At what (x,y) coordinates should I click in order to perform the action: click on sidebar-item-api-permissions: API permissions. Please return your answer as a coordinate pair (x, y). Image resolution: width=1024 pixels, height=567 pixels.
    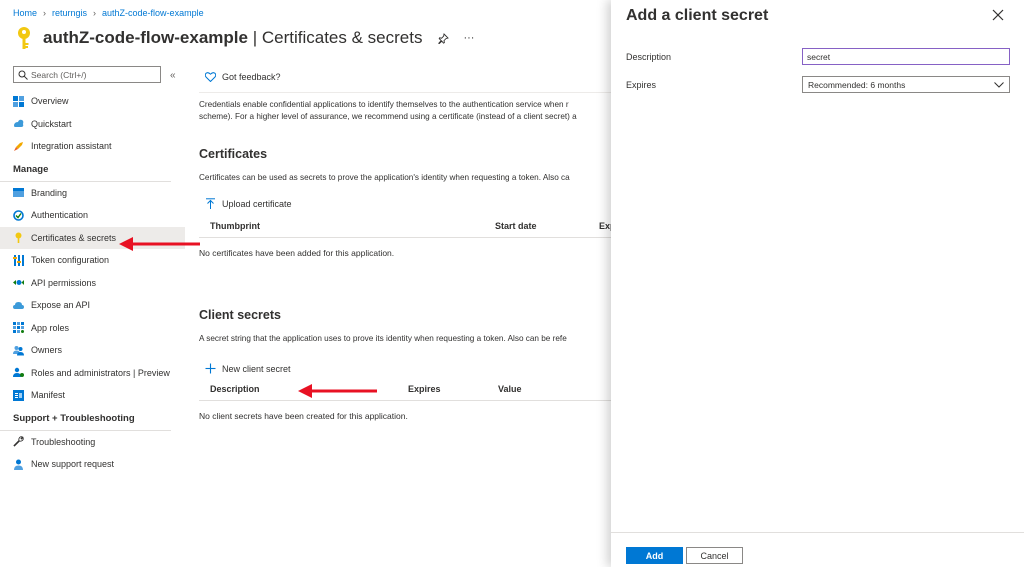
    Looking at the image, I should click on (92, 283).